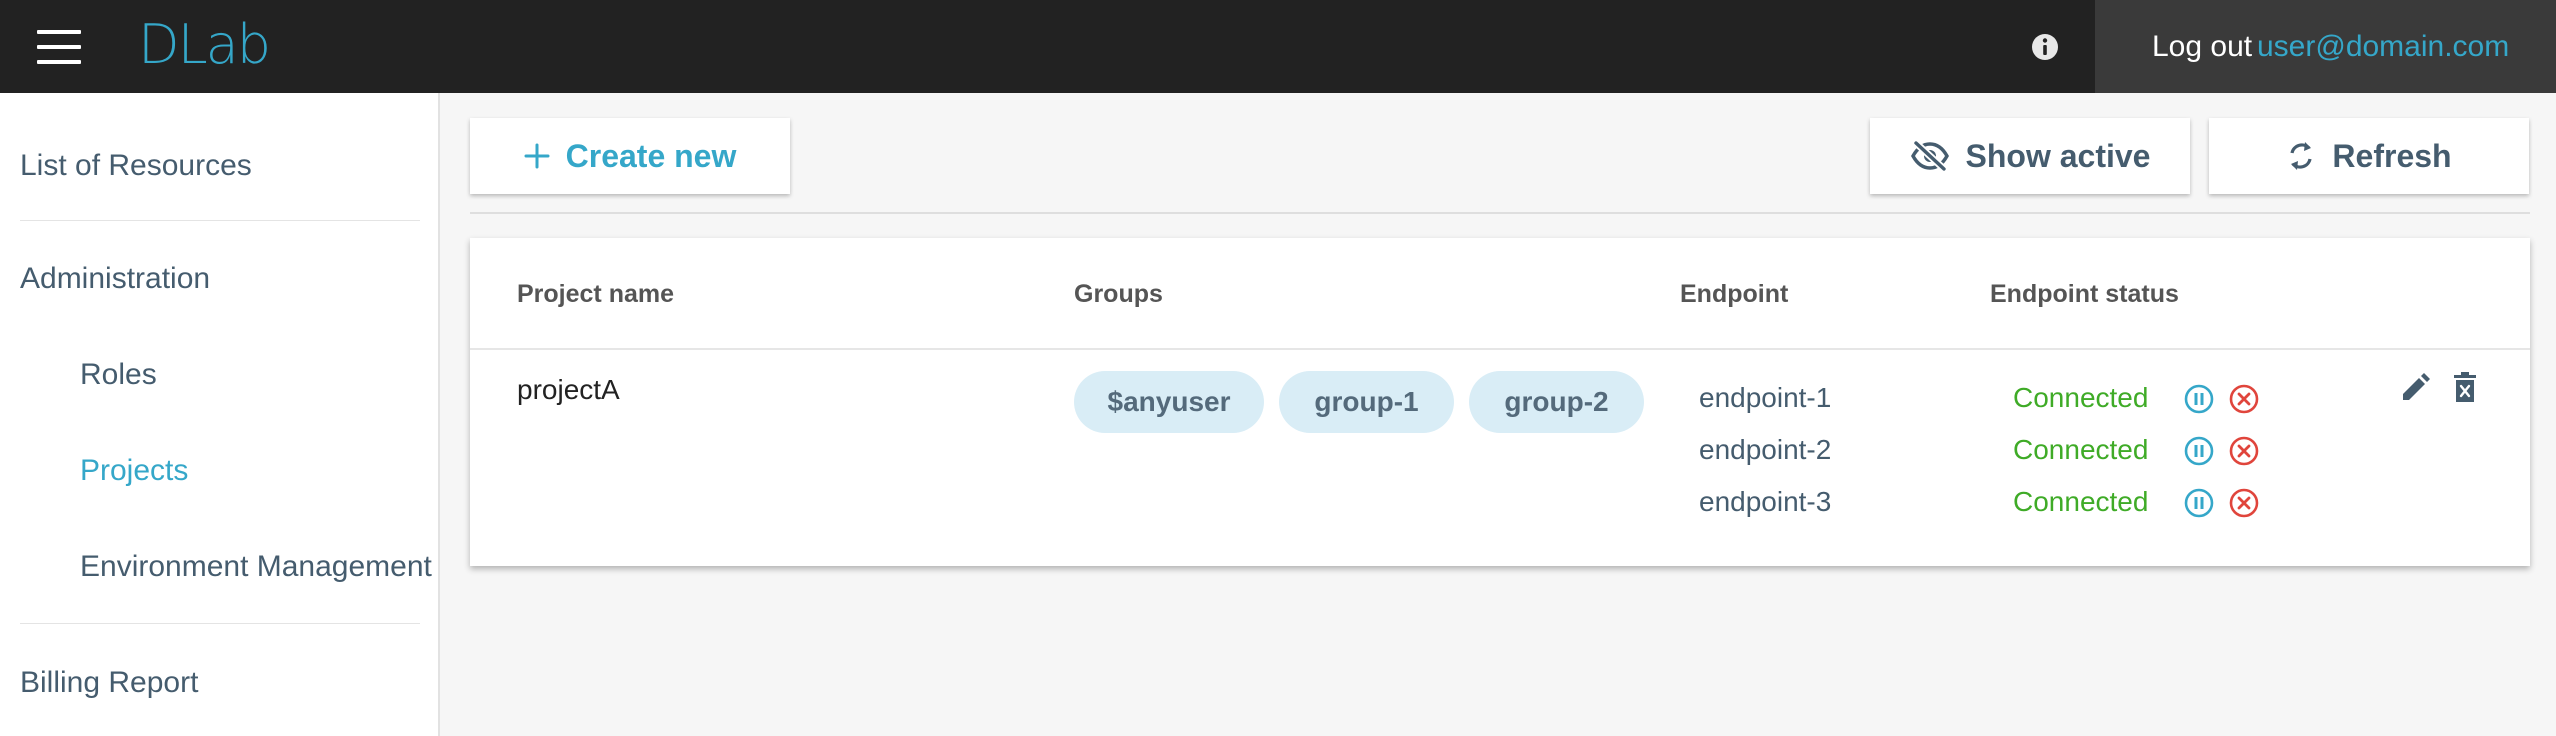 The height and width of the screenshot is (736, 2556). Describe the element at coordinates (1169, 402) in the screenshot. I see `group-chip: $anyuser` at that location.